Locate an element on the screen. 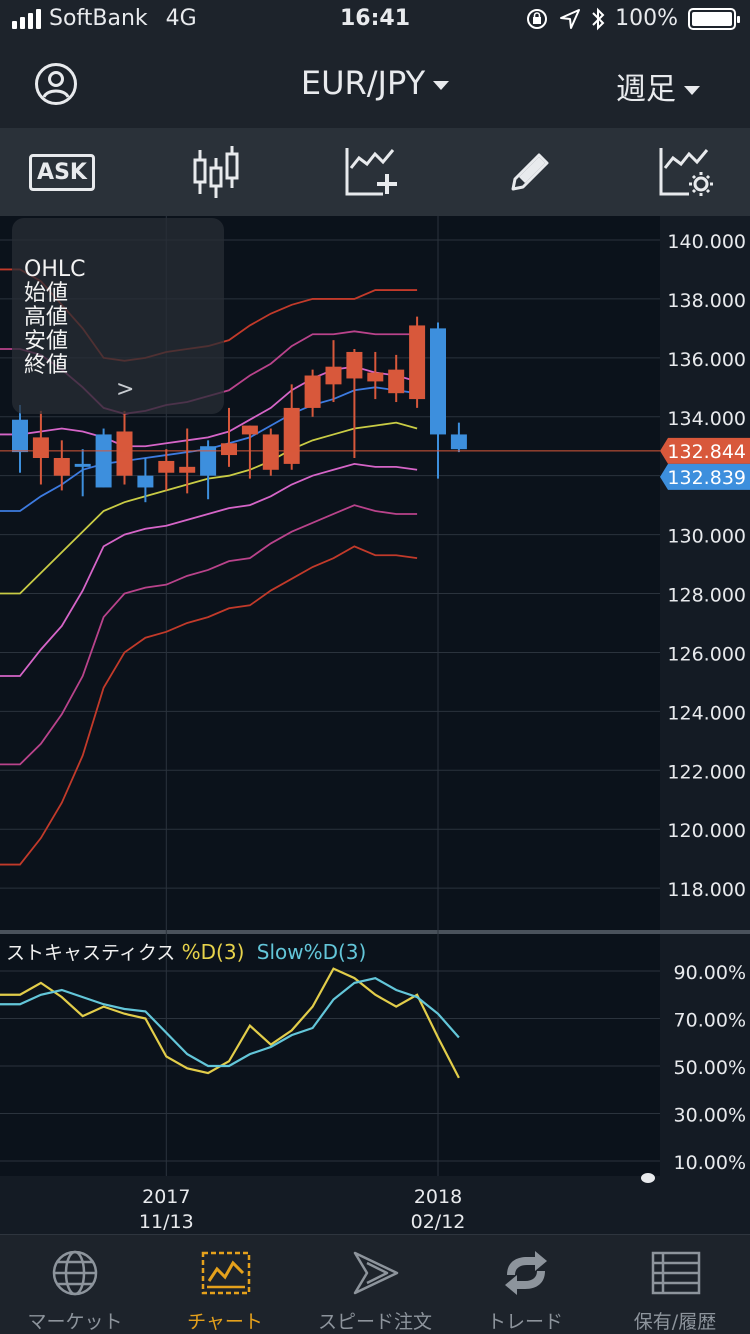 Image resolution: width=750 pixels, height=1334 pixels. tab-chart: チャート is located at coordinates (225, 1284).